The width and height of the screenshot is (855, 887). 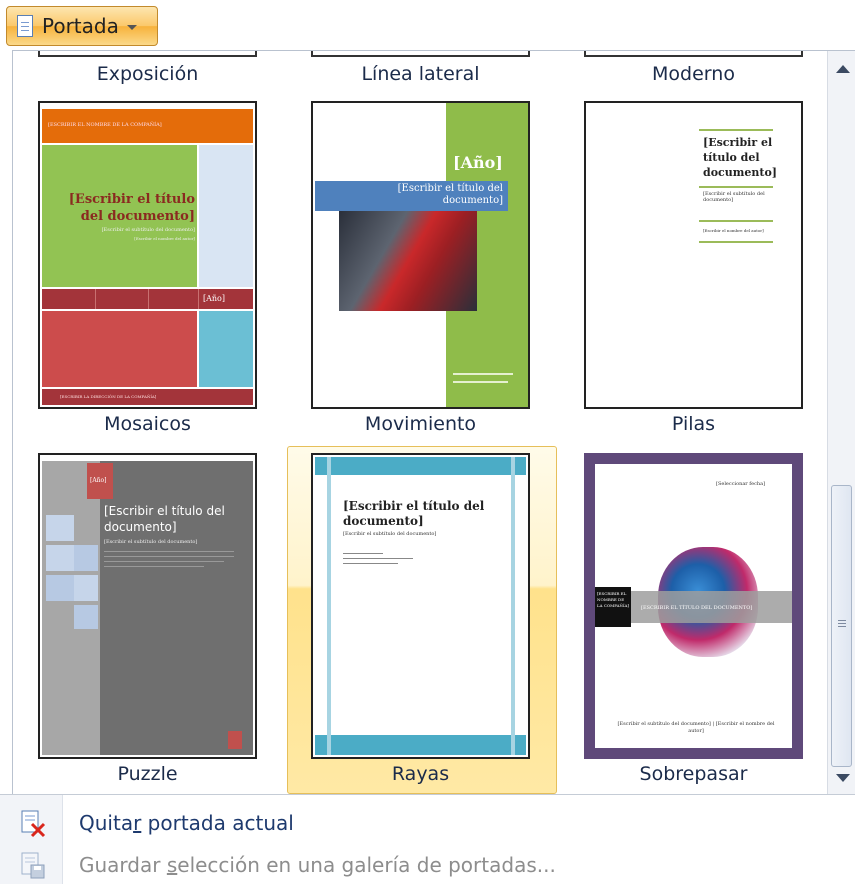 I want to click on portada-button: Portada, so click(x=82, y=26).